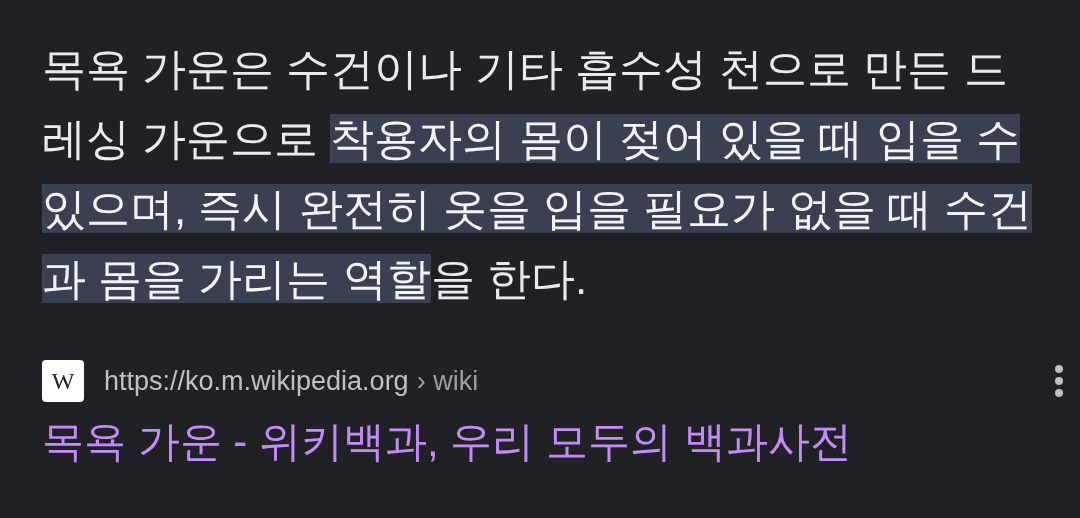  What do you see at coordinates (63, 381) in the screenshot?
I see `site-favicon: W` at bounding box center [63, 381].